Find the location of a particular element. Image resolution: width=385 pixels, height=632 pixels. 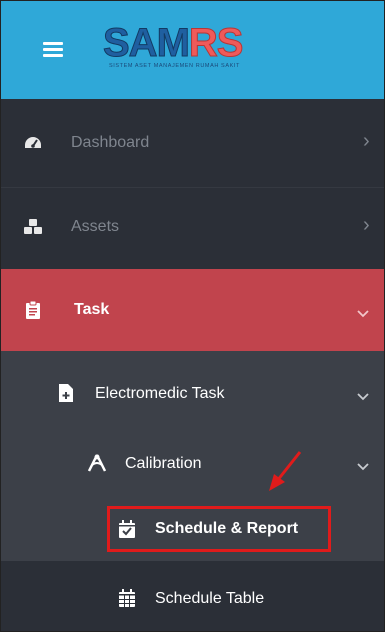

sidebar-item-electromedic-task: Electromedic Task is located at coordinates (192, 391).